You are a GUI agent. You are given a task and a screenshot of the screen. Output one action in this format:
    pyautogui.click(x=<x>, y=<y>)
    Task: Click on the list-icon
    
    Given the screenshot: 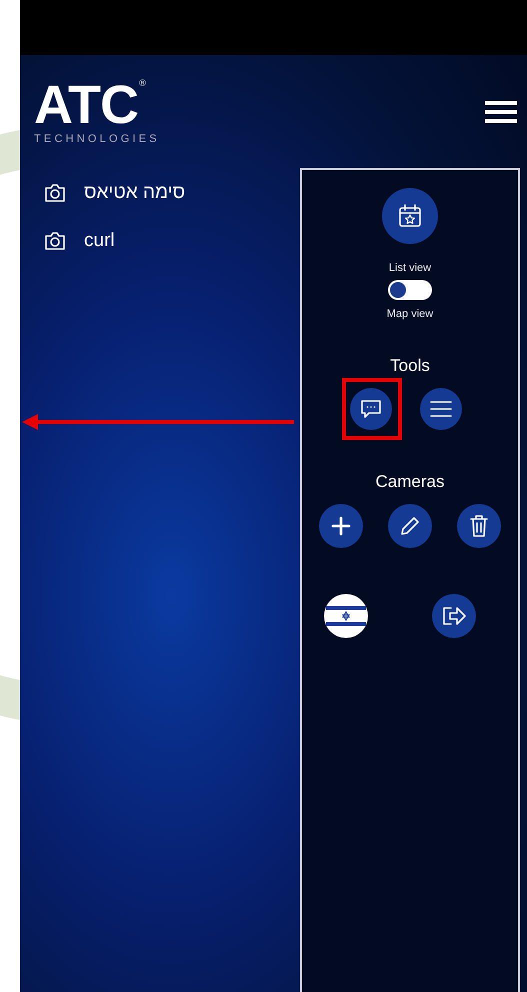 What is the action you would take?
    pyautogui.click(x=441, y=409)
    